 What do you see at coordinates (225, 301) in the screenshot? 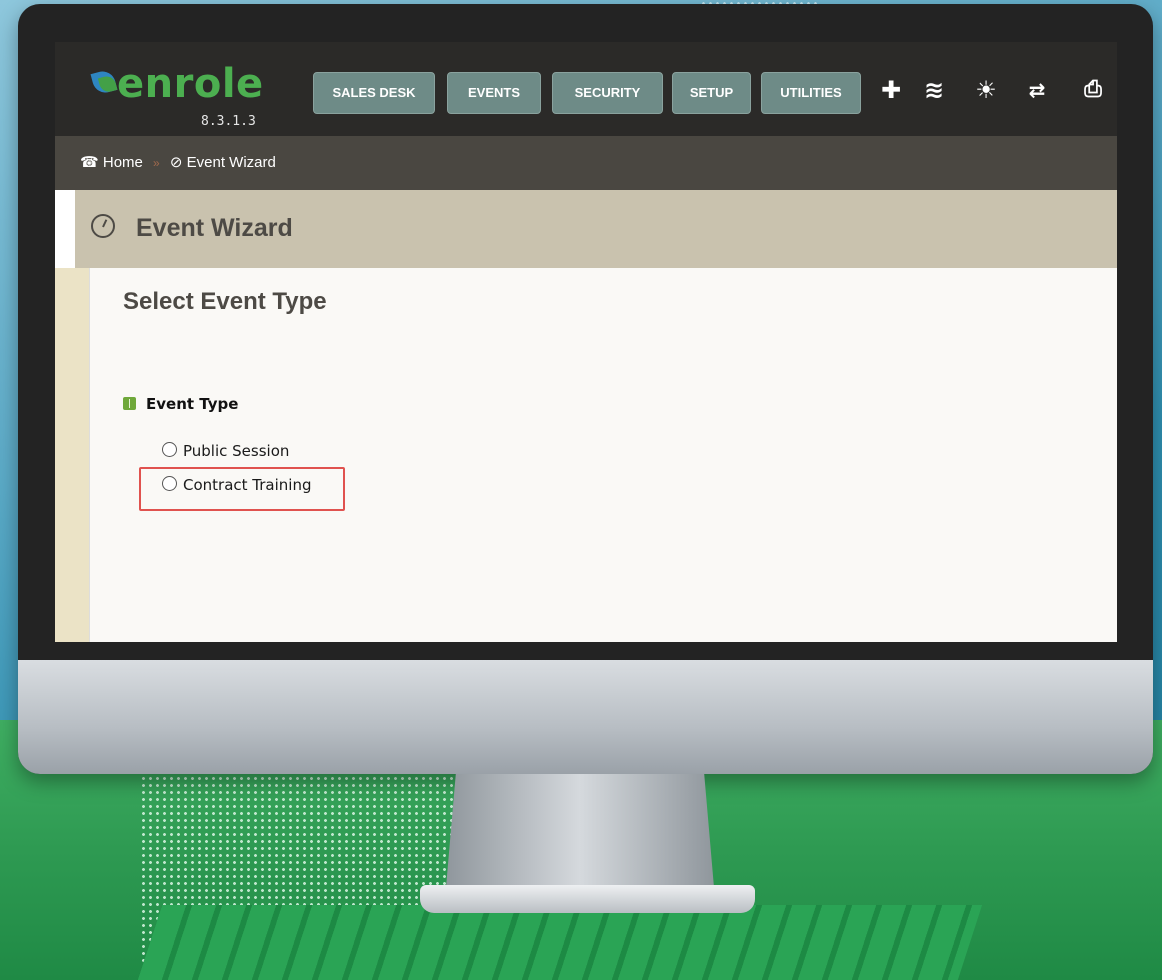
I see `section-title: Select Event Type` at bounding box center [225, 301].